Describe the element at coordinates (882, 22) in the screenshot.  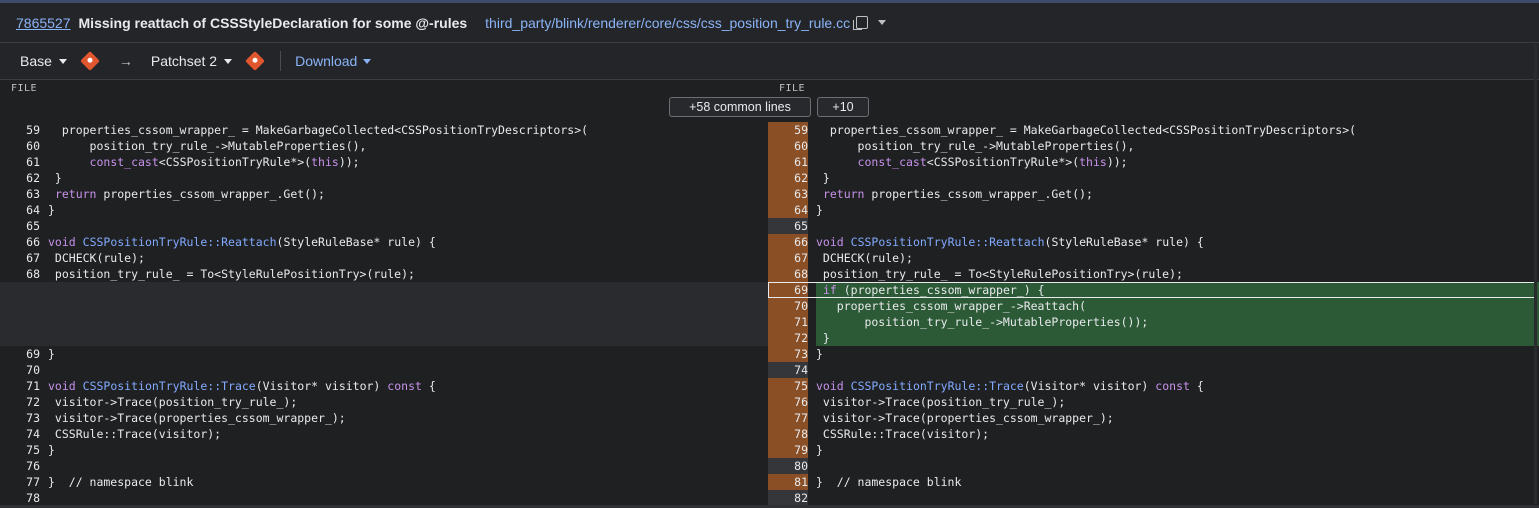
I see `chevron-down-icon` at that location.